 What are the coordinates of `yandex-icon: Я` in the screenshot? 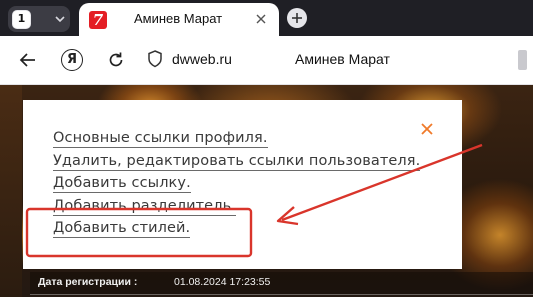 It's located at (72, 60).